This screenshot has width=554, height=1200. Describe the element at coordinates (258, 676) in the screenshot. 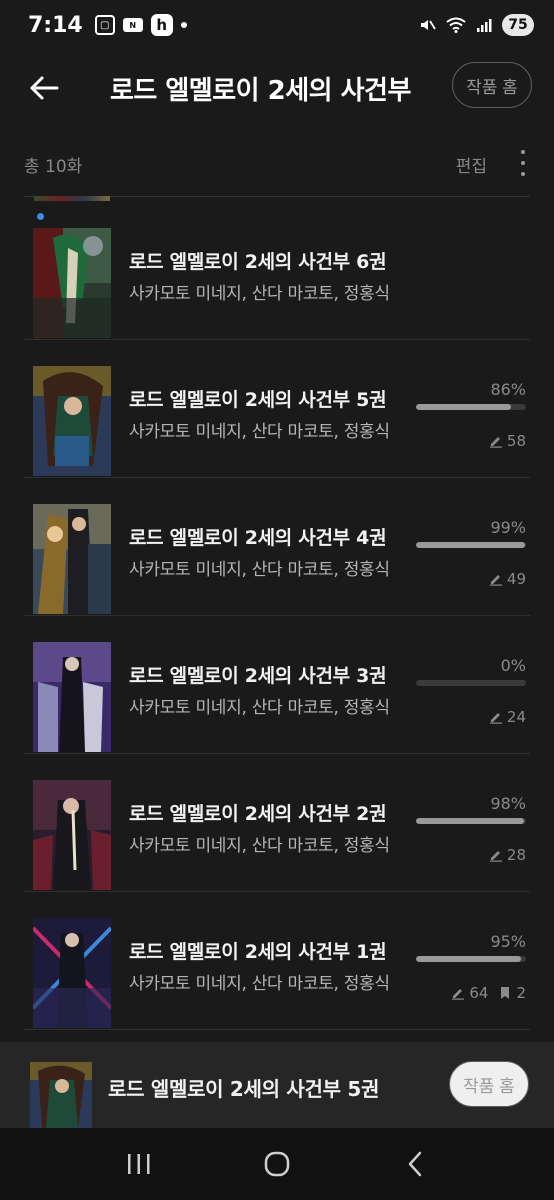

I see `book-title: 로드 엘멜로이 2세의 사건부 3권` at that location.